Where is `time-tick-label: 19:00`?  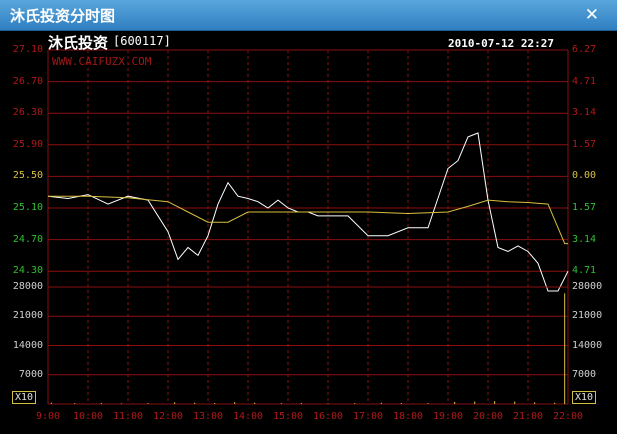 time-tick-label: 19:00 is located at coordinates (448, 416).